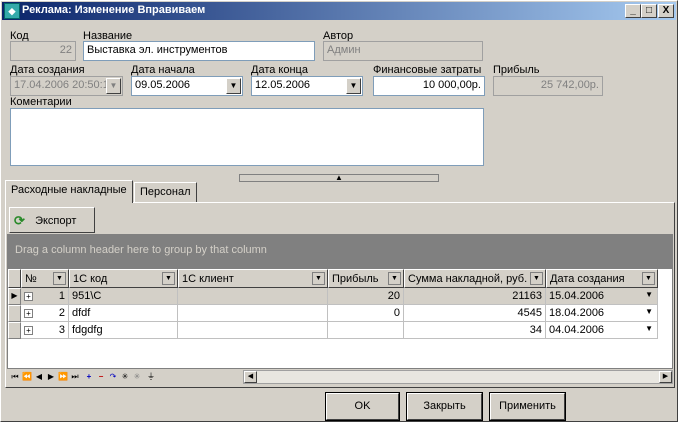 This screenshot has width=678, height=422. What do you see at coordinates (427, 70) in the screenshot?
I see `fin-label: Финансовые затраты` at bounding box center [427, 70].